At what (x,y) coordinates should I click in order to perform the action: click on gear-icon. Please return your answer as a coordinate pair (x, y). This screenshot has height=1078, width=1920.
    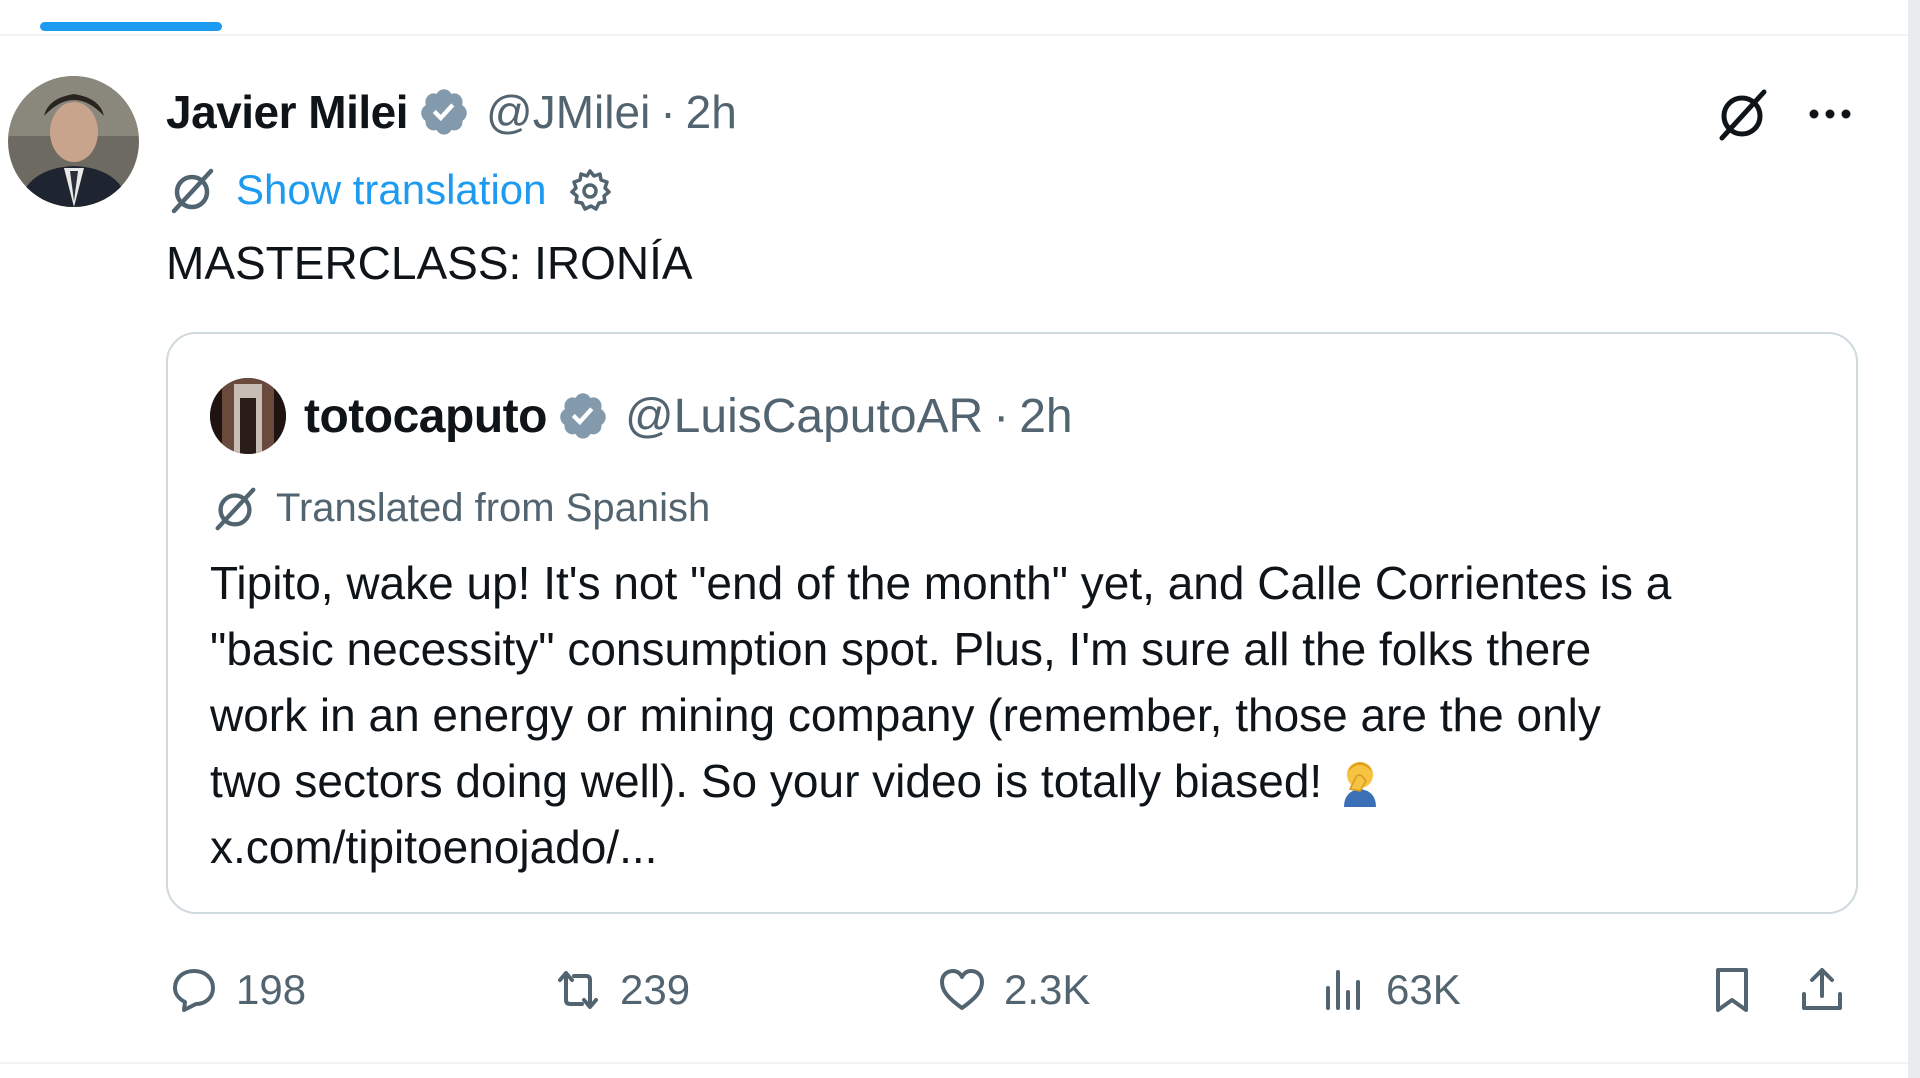
    Looking at the image, I should click on (590, 190).